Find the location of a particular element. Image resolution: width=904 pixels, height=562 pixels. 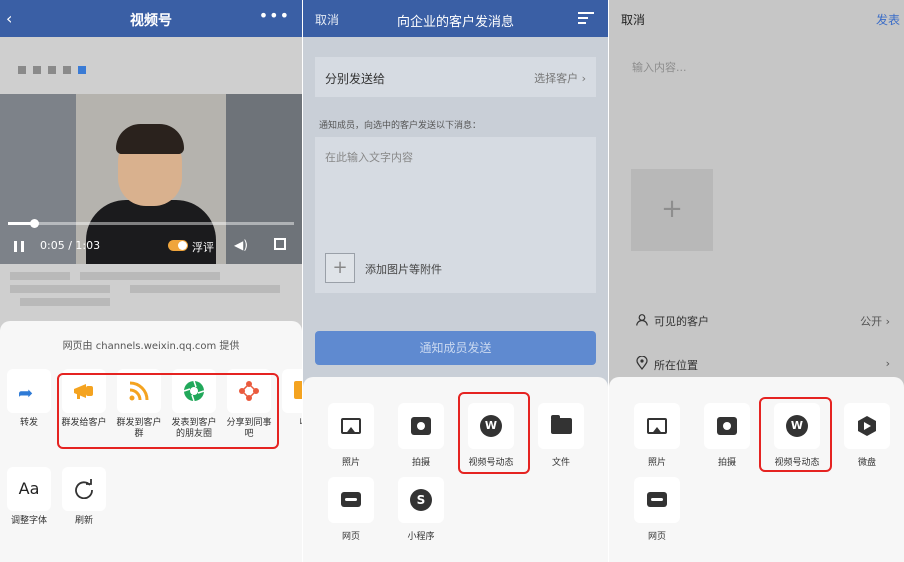

float-comment-toggle is located at coordinates (178, 245).